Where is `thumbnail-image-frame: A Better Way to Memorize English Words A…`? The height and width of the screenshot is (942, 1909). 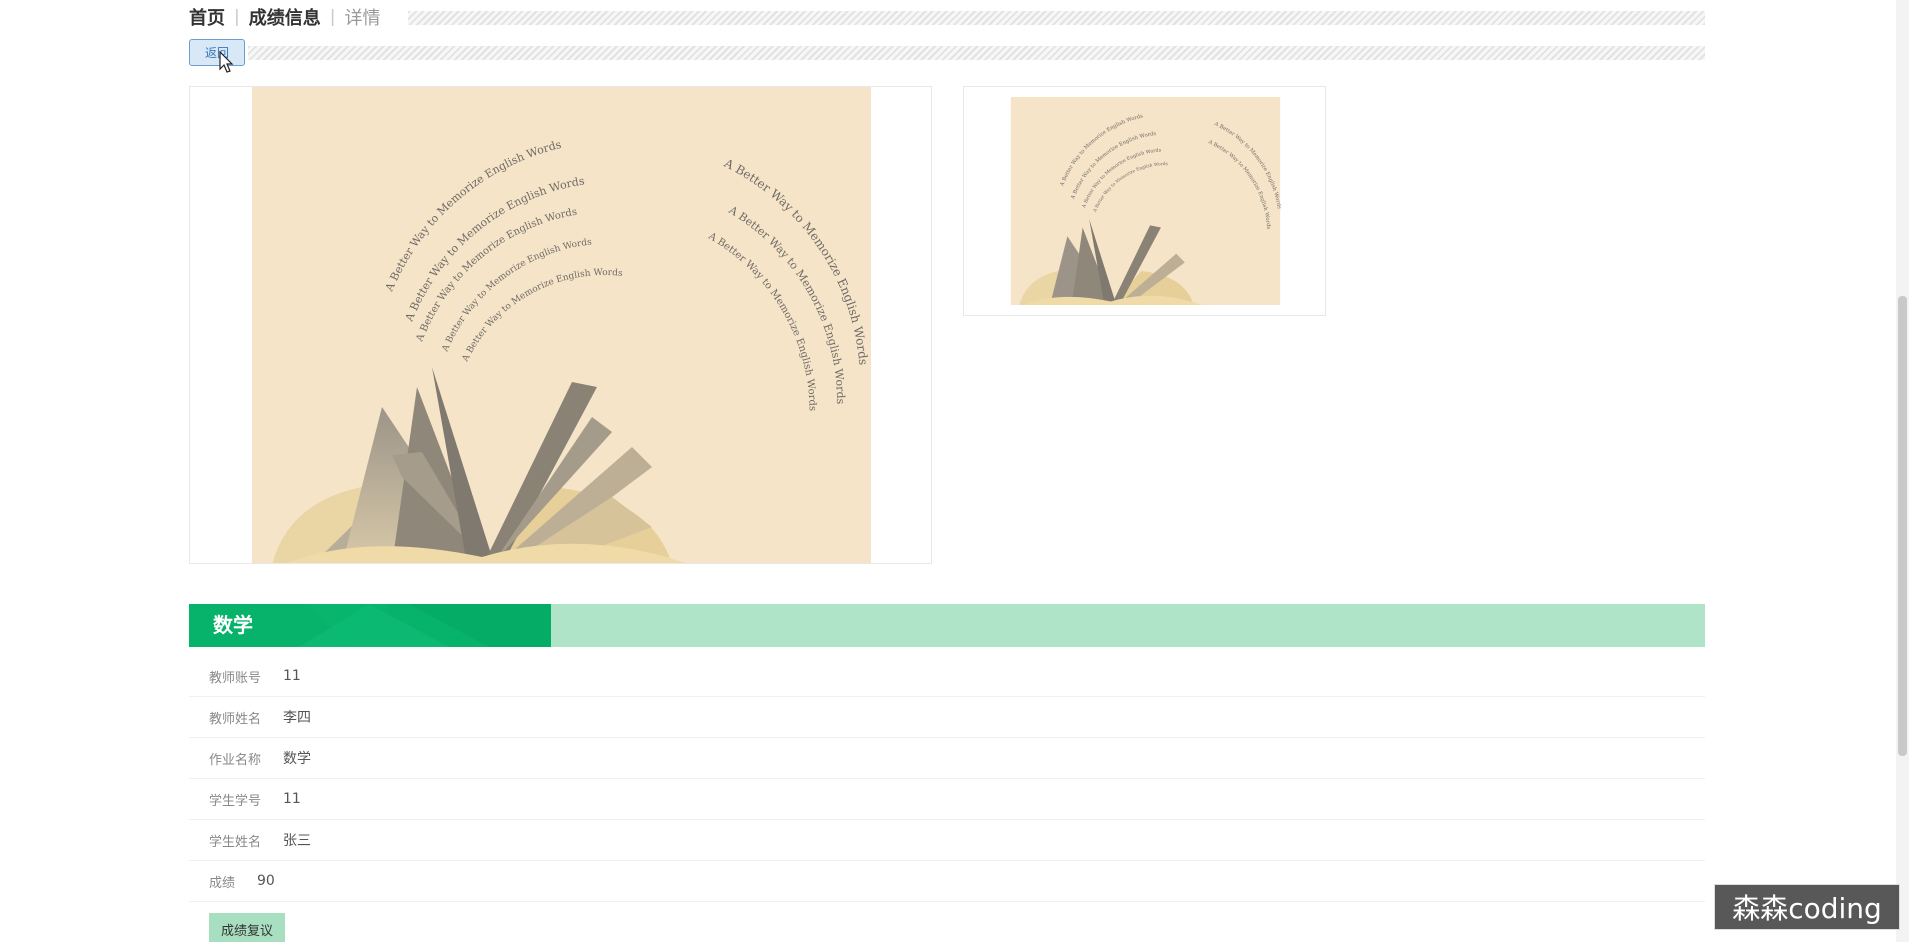
thumbnail-image-frame: A Better Way to Memorize English Words A… is located at coordinates (1144, 201).